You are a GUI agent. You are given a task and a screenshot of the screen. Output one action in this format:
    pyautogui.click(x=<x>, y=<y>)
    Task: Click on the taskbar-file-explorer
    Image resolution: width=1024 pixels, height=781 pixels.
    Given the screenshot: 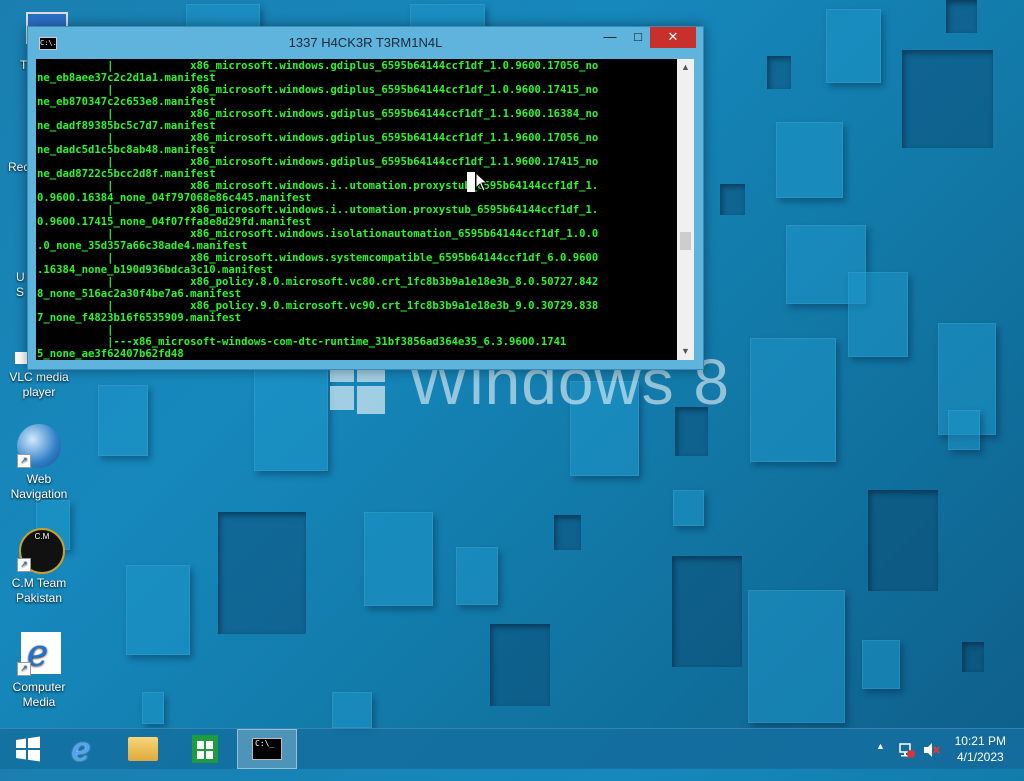 What is the action you would take?
    pyautogui.click(x=143, y=749)
    